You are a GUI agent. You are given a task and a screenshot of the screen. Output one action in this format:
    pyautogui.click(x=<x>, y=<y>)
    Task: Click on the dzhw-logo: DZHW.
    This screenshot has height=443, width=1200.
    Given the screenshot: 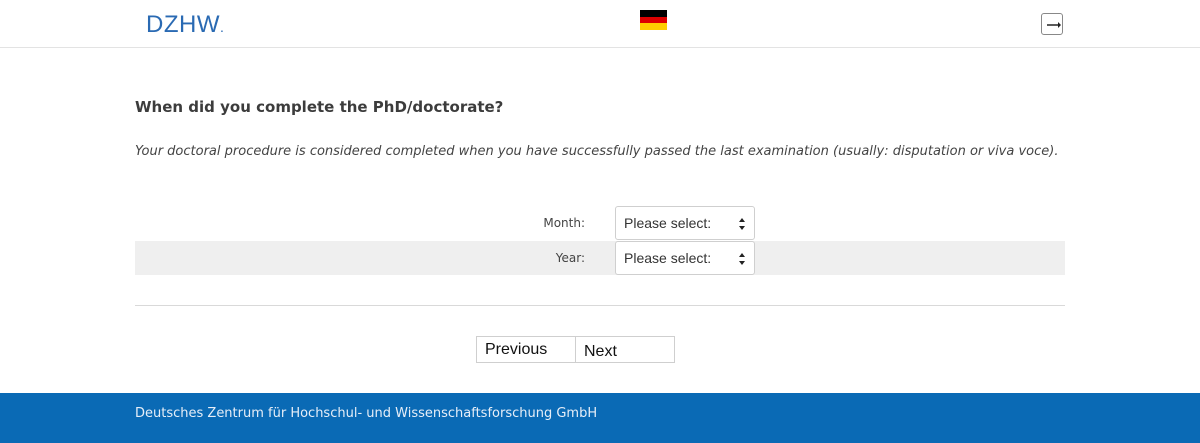 What is the action you would take?
    pyautogui.click(x=185, y=25)
    